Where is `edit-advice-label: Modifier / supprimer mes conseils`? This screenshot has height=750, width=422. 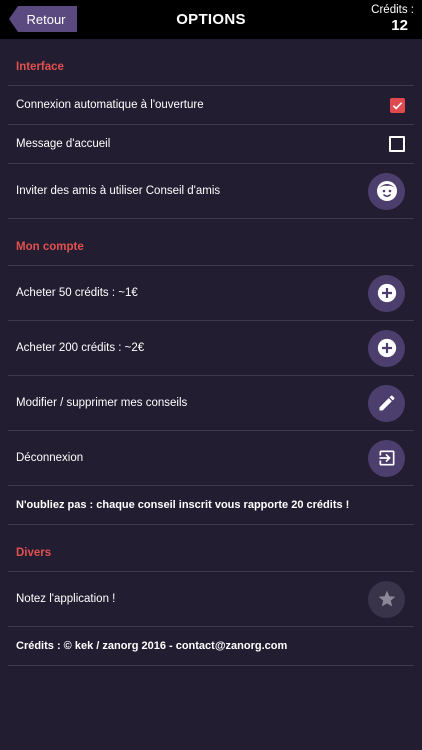
edit-advice-label: Modifier / supprimer mes conseils is located at coordinates (102, 403).